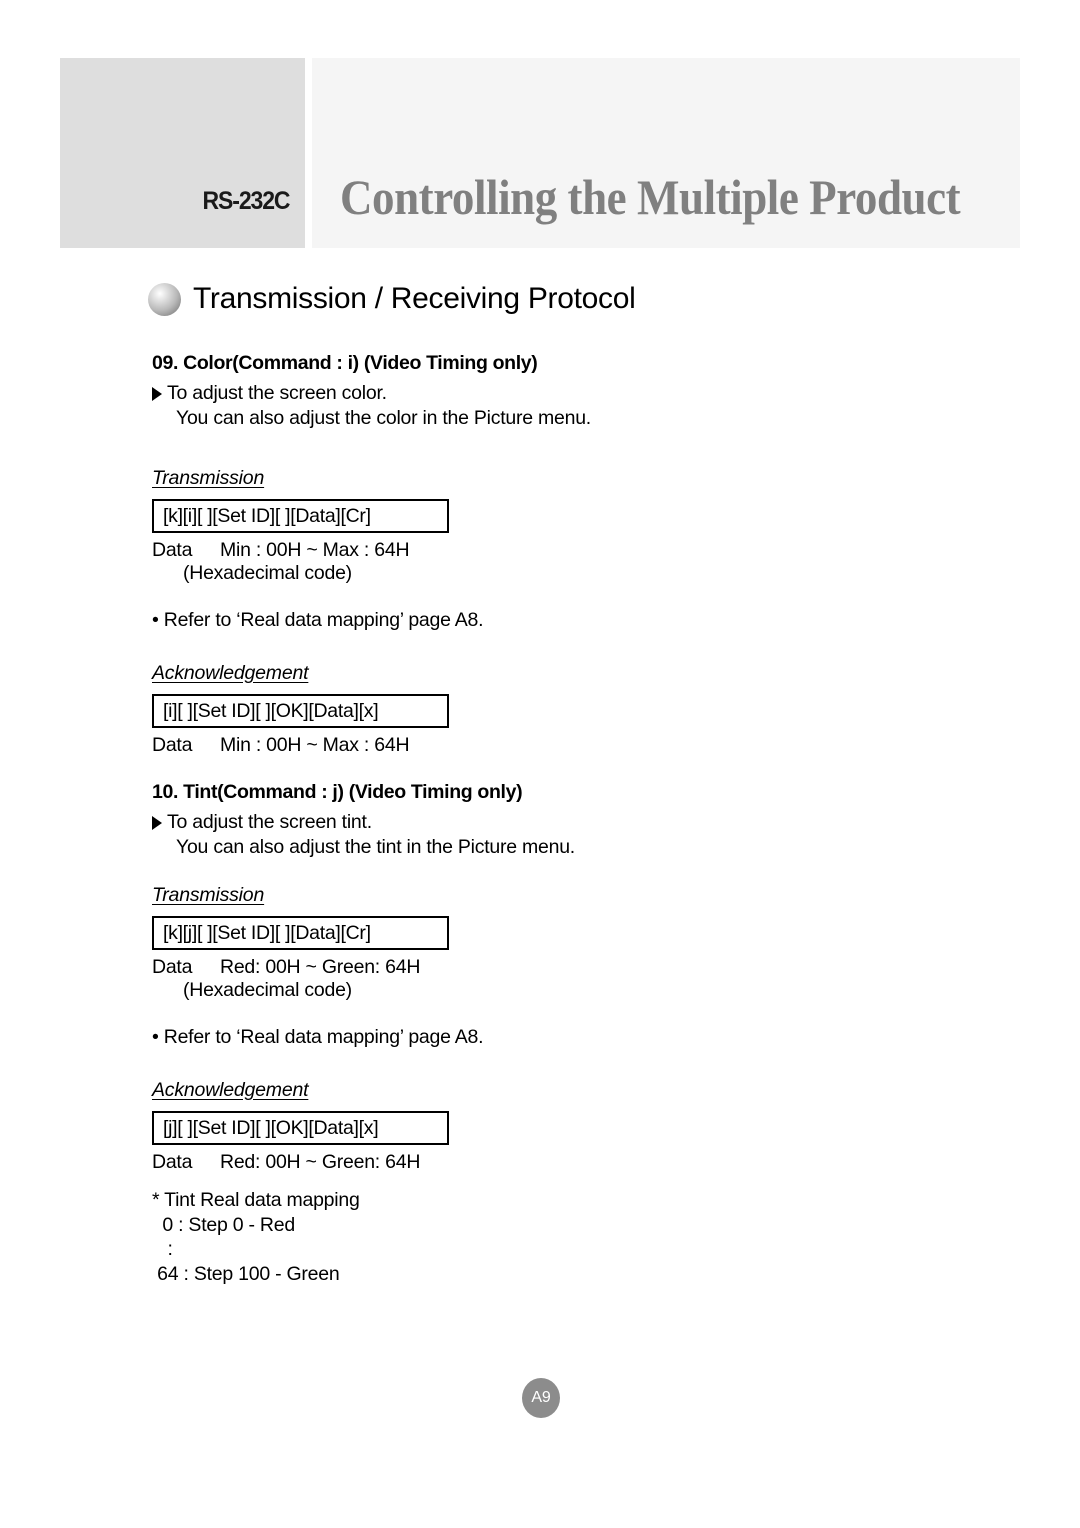 This screenshot has width=1080, height=1528. What do you see at coordinates (182, 153) in the screenshot?
I see `header-left-block: RS-232C` at bounding box center [182, 153].